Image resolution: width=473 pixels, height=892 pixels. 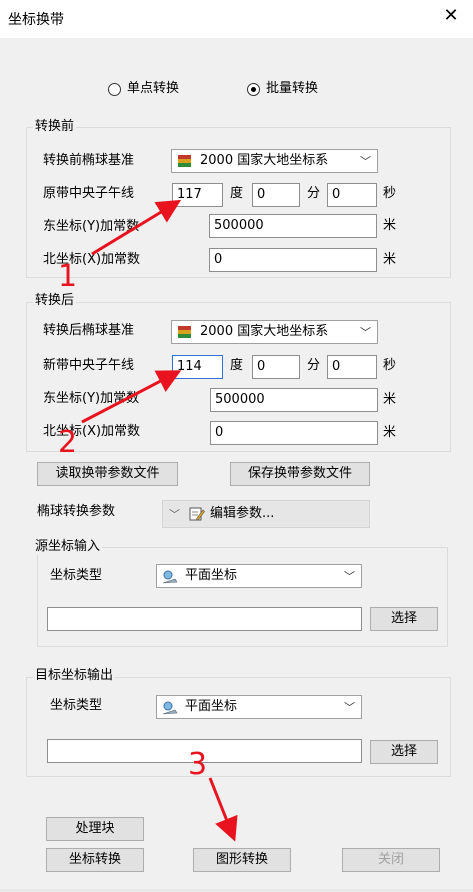 I want to click on arrow-step3, so click(x=223, y=809).